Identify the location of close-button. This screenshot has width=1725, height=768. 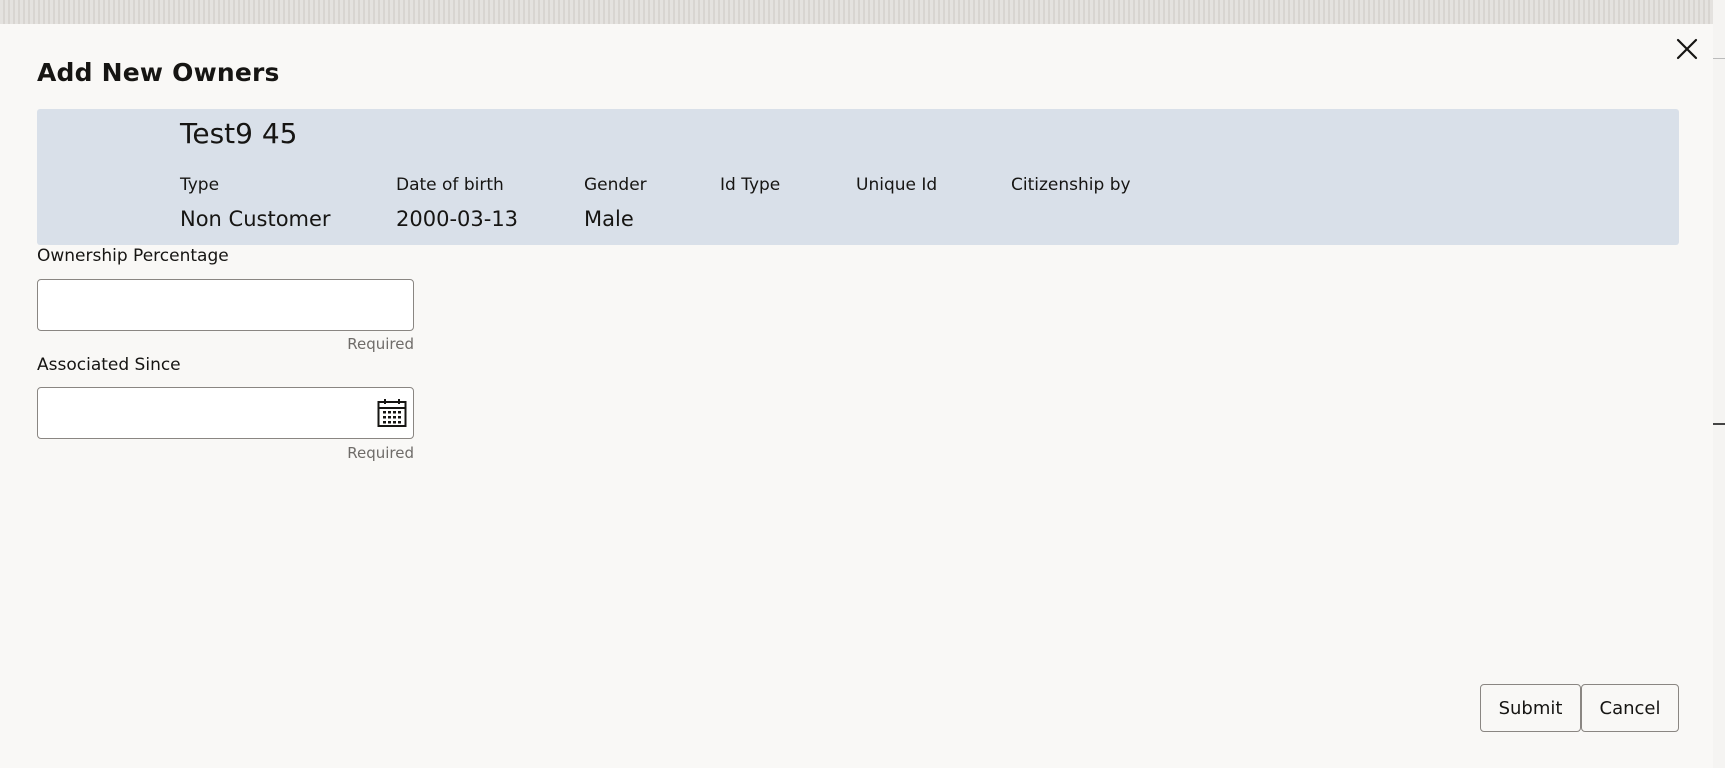
(1687, 49).